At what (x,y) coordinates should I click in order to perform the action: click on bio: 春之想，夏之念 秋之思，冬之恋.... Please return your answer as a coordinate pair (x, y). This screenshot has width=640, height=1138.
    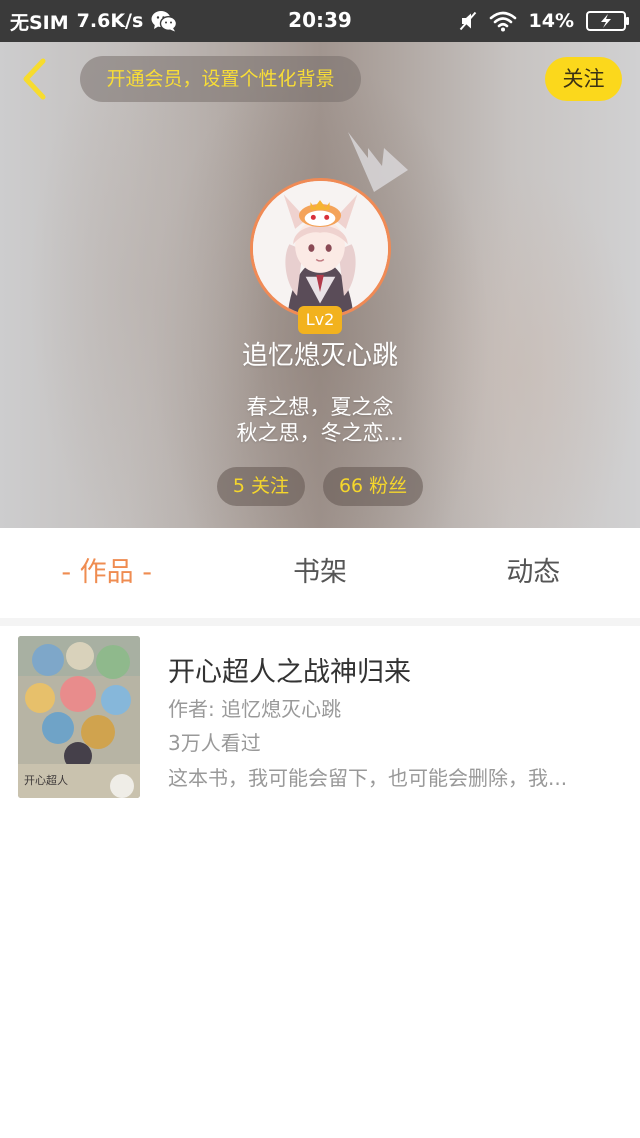
    Looking at the image, I should click on (320, 420).